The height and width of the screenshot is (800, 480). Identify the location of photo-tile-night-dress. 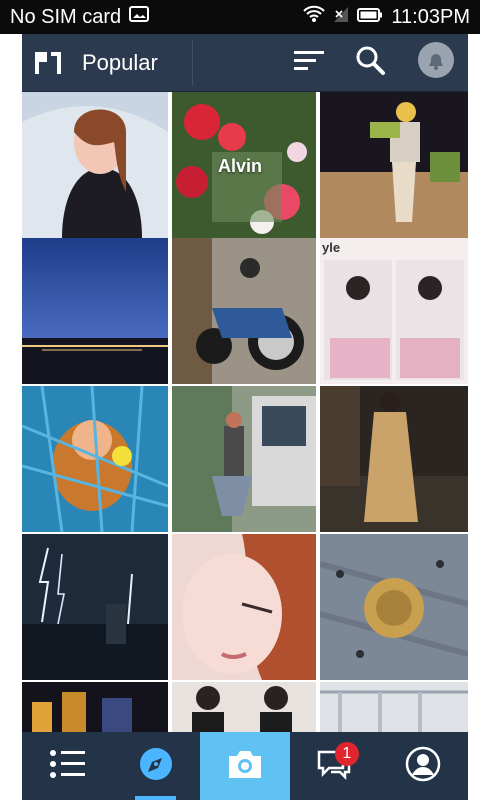
(394, 459).